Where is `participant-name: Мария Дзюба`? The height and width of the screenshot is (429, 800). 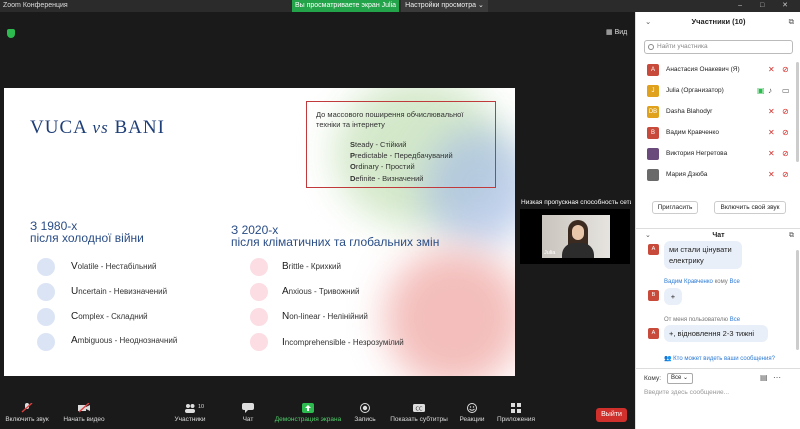 participant-name: Мария Дзюба is located at coordinates (687, 174).